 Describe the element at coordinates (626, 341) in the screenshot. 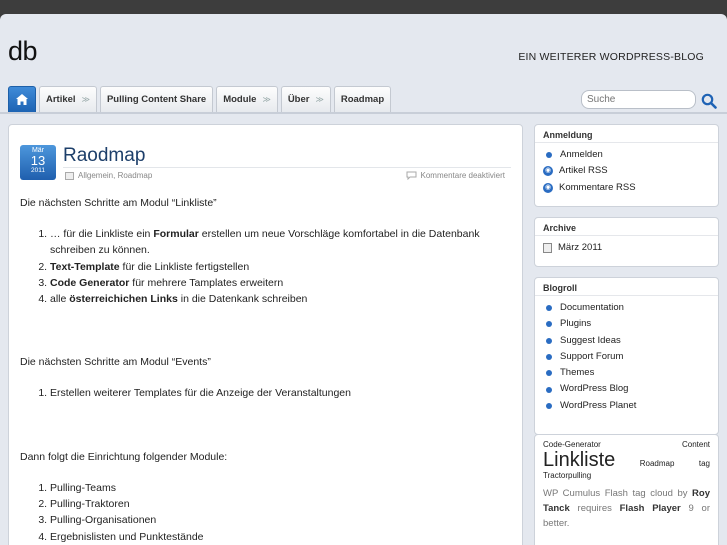

I see `list-item: Suggest Ideas` at that location.